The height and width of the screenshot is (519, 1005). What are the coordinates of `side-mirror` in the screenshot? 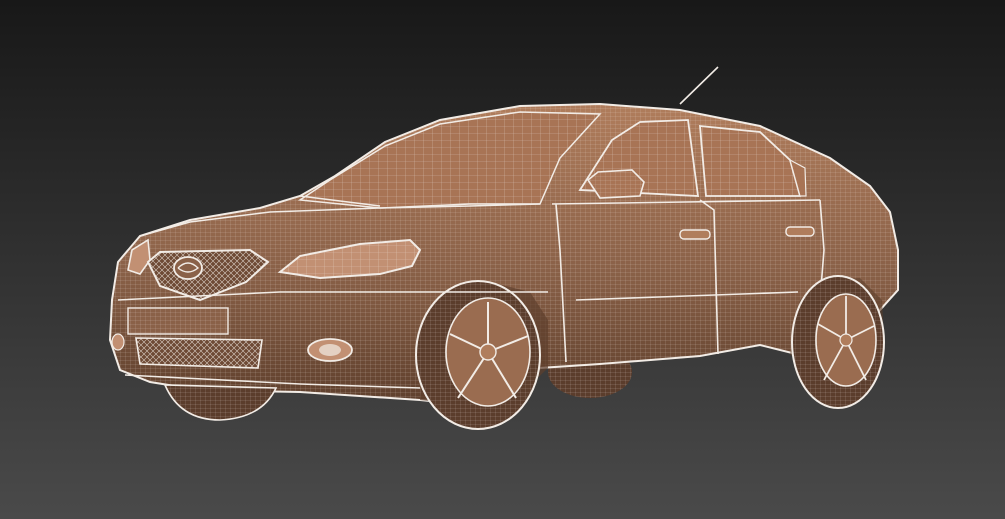 It's located at (615, 184).